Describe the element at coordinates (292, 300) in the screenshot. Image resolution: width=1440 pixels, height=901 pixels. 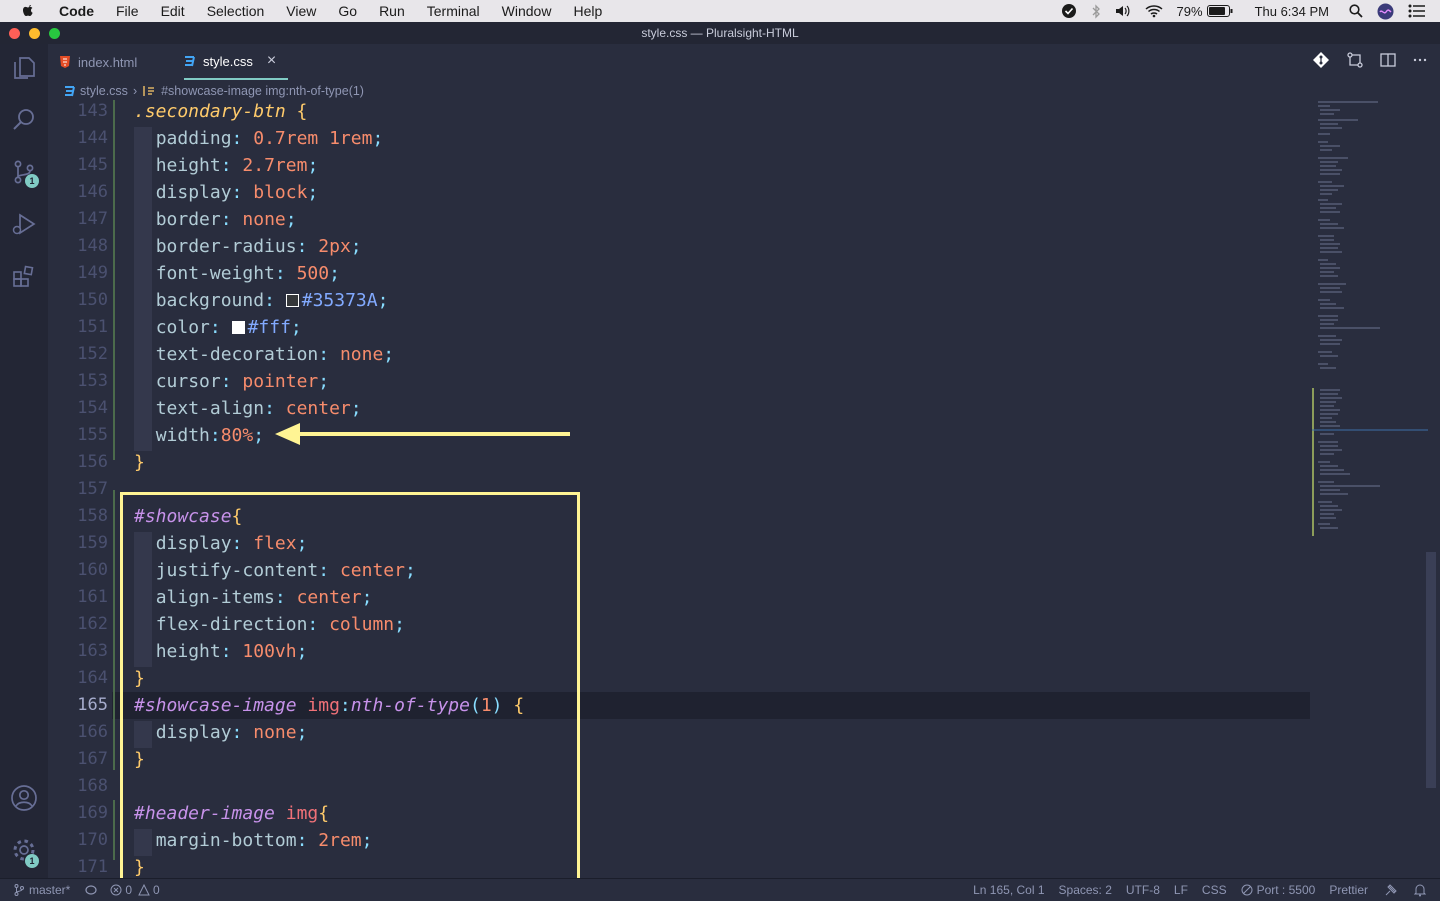
I see `color-swatch-35373a` at that location.